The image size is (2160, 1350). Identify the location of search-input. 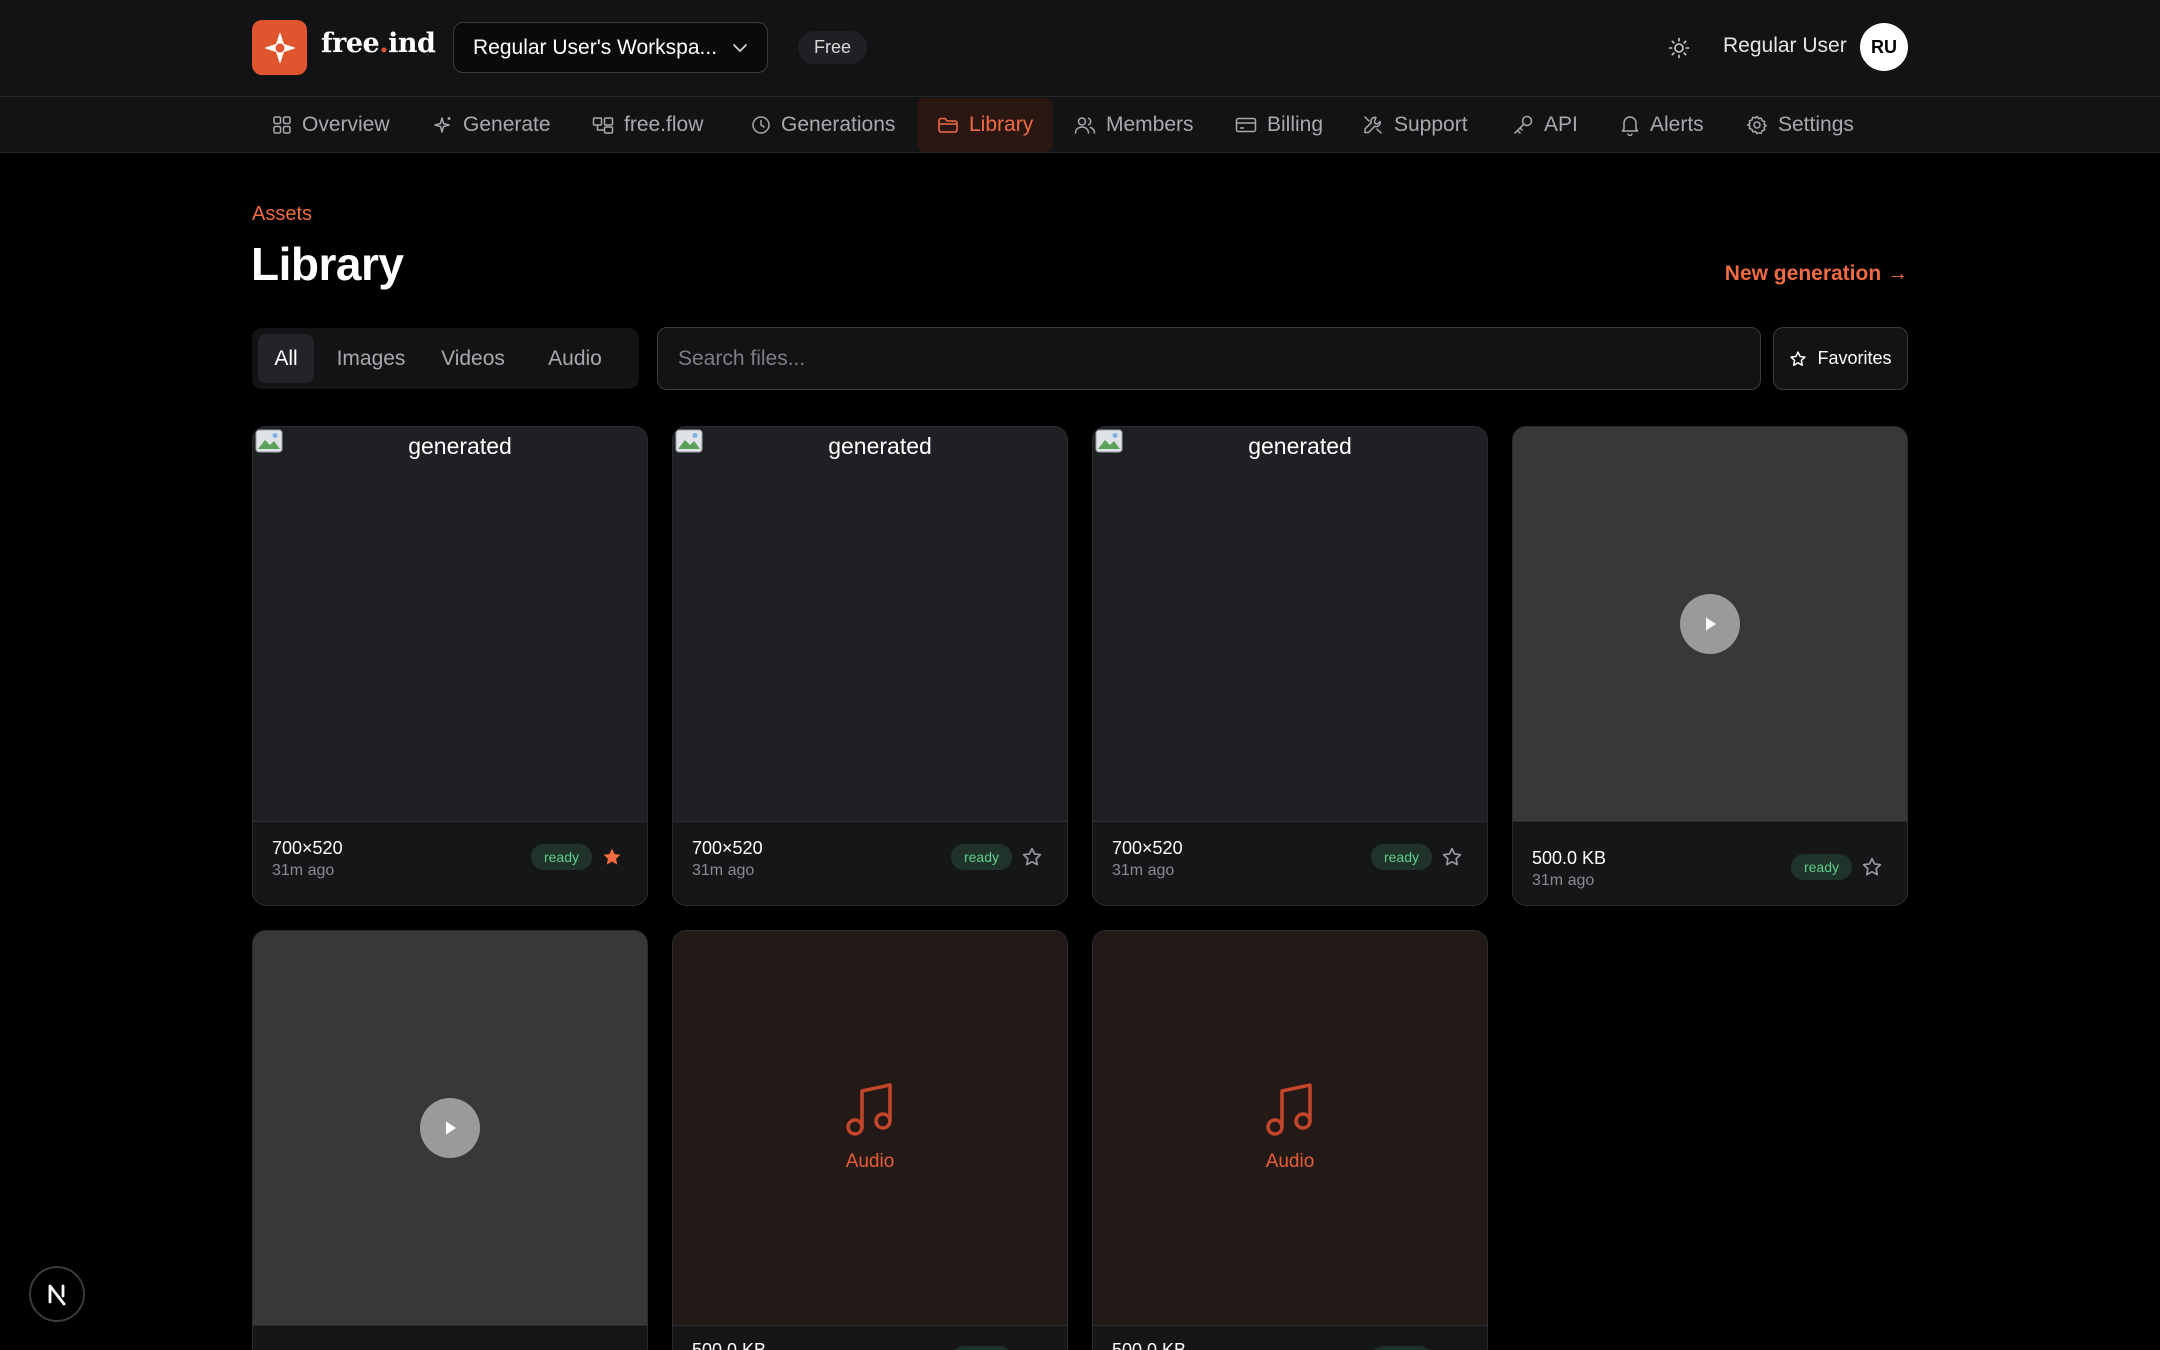
(1209, 358).